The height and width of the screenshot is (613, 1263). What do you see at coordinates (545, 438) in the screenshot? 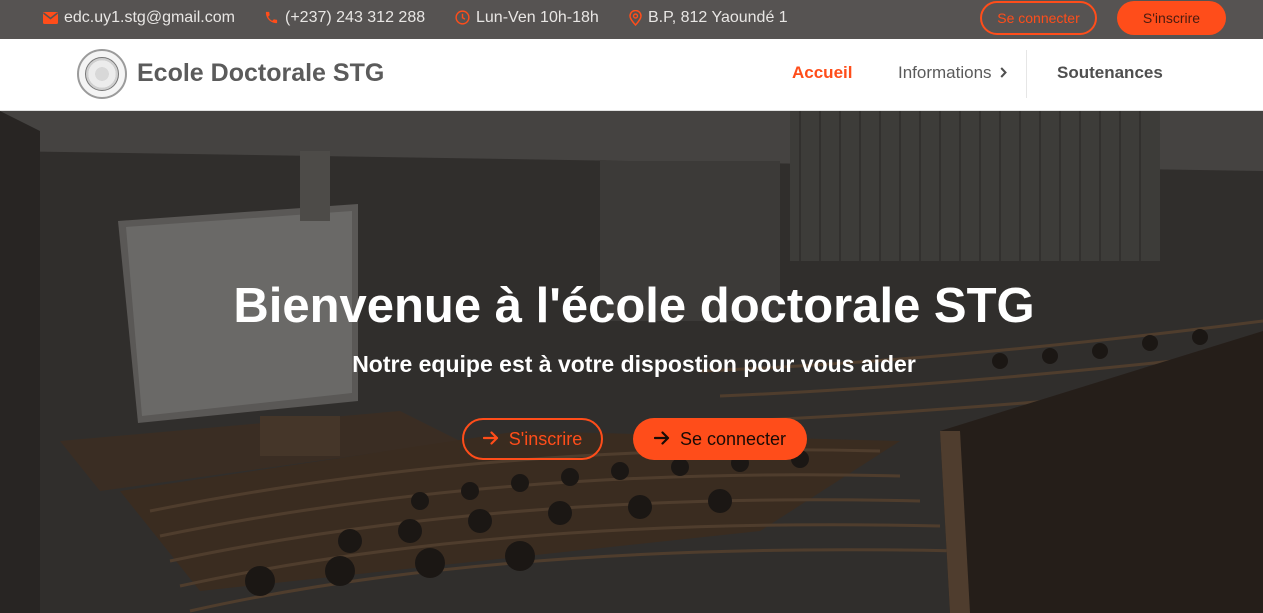
I see `hero-register-label: S'inscrire` at bounding box center [545, 438].